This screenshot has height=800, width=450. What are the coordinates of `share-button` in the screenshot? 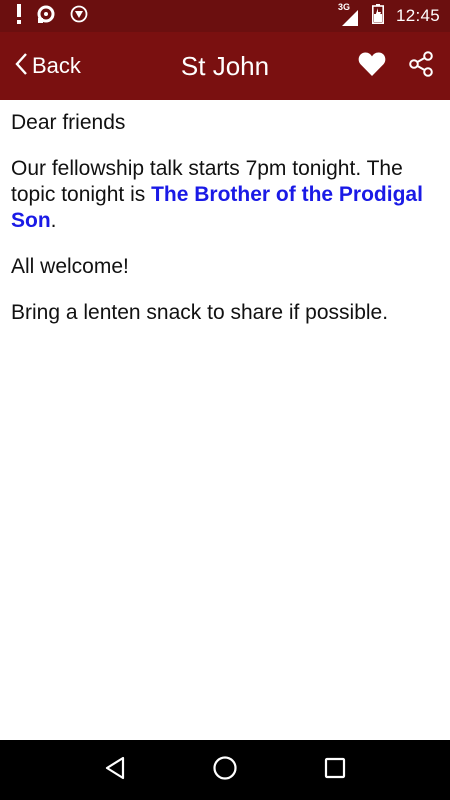 It's located at (421, 66).